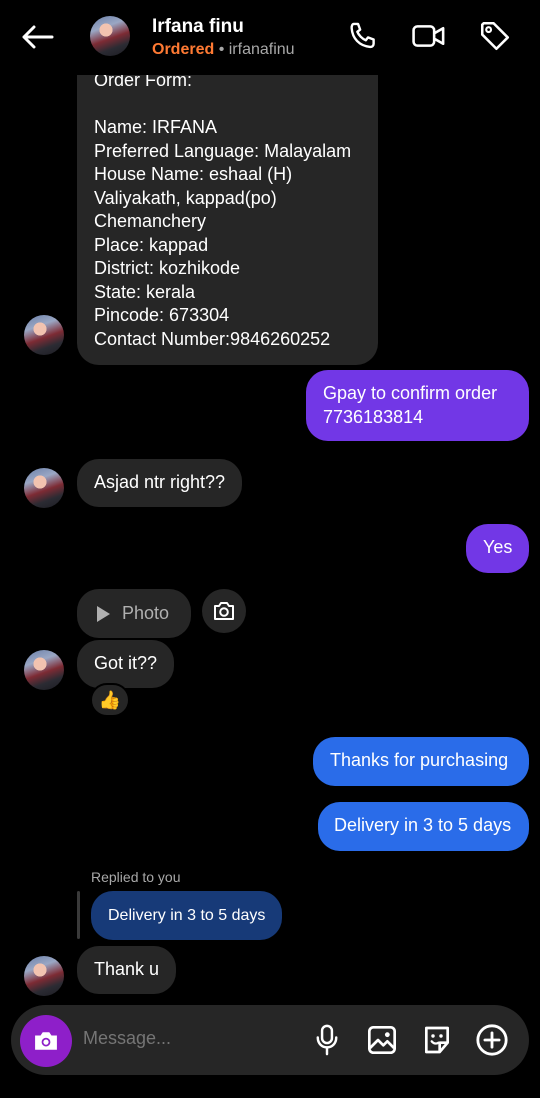 This screenshot has width=540, height=1098. What do you see at coordinates (437, 1040) in the screenshot?
I see `sticker-icon` at bounding box center [437, 1040].